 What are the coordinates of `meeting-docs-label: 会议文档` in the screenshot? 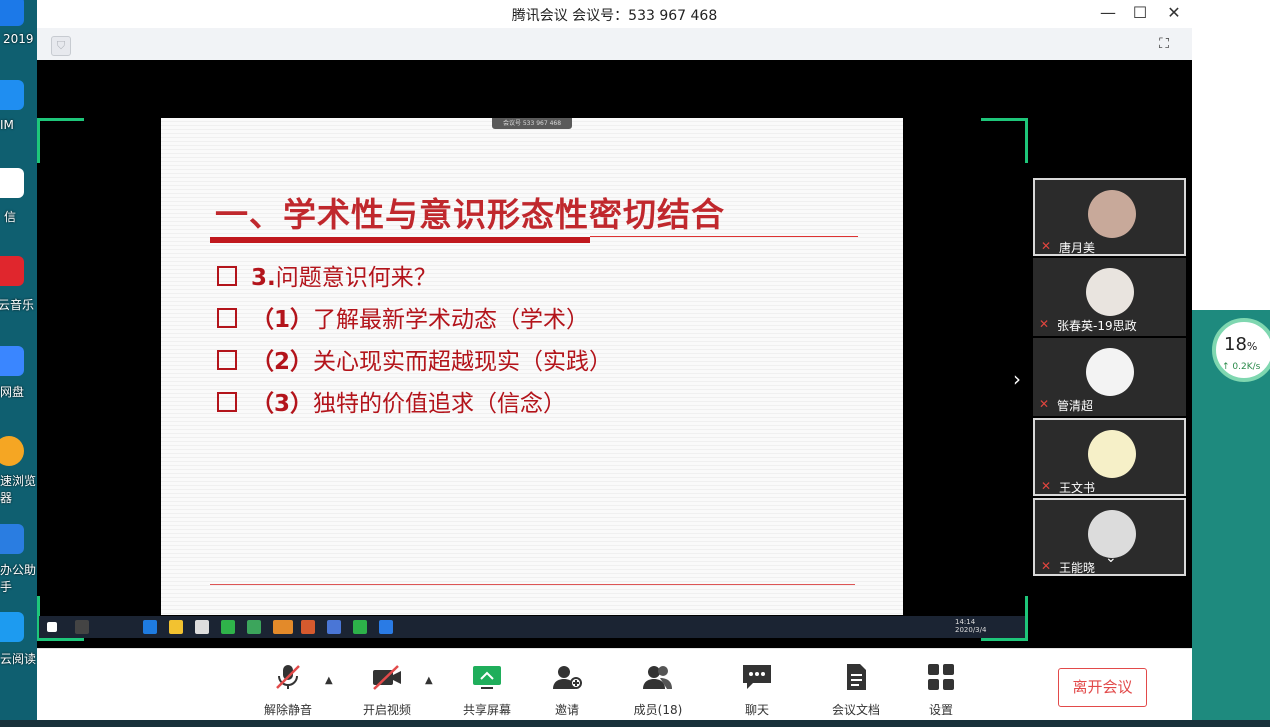 It's located at (855, 710).